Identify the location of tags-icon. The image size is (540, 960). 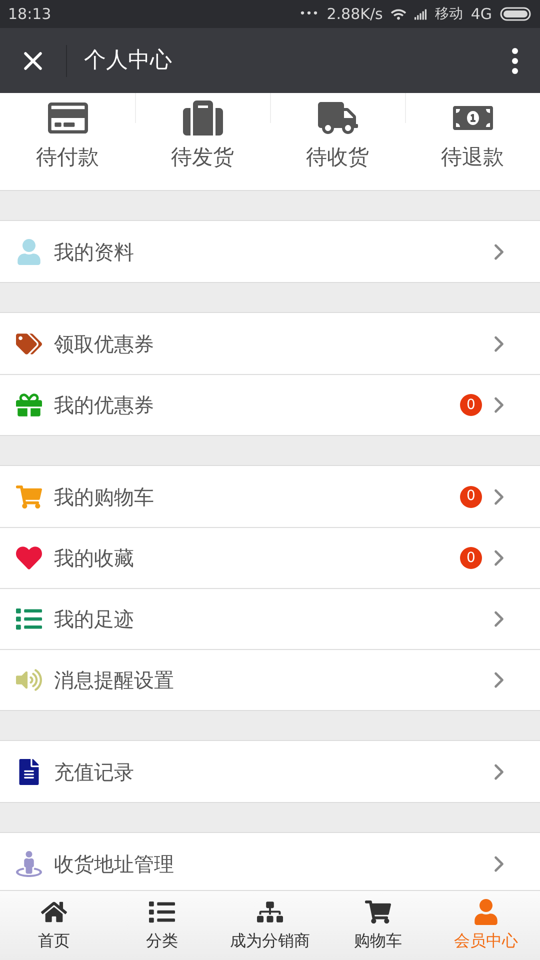
(29, 343).